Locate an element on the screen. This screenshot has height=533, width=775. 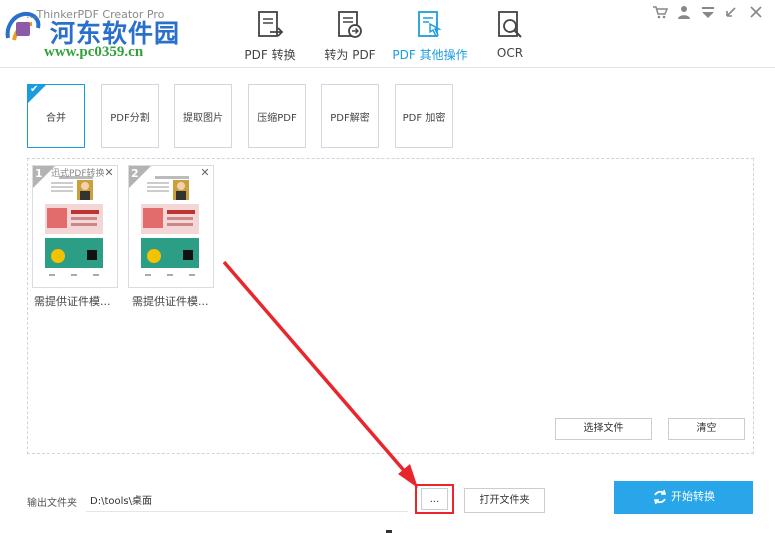
tool-label: 提取图片 is located at coordinates (203, 118).